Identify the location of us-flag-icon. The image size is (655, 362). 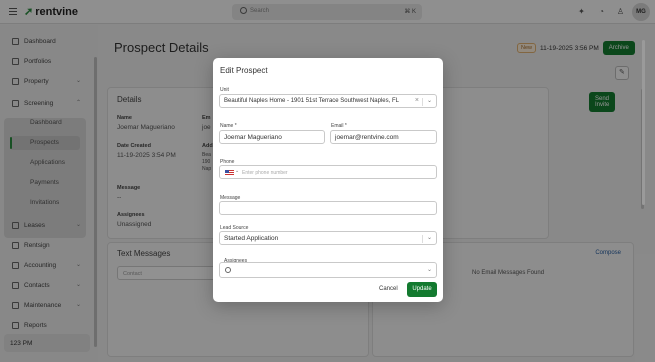
(229, 173).